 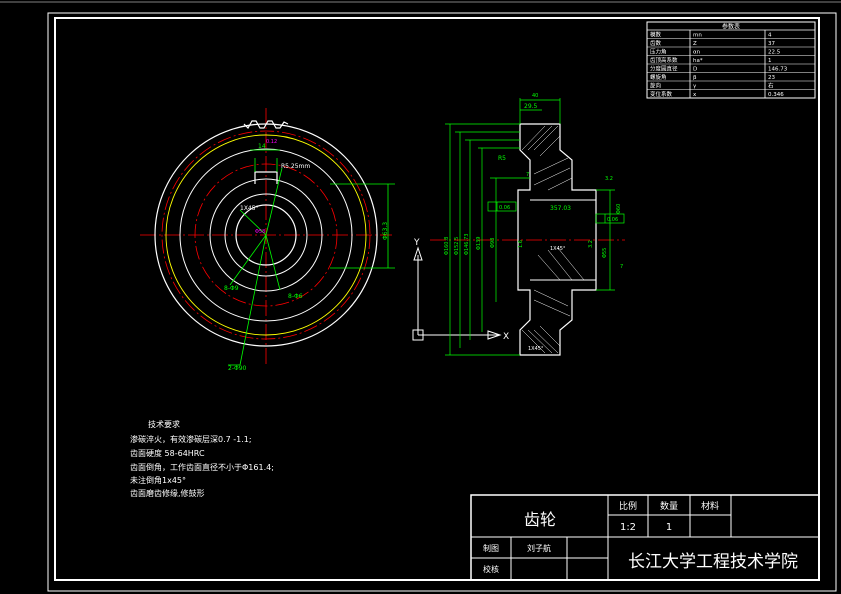 What do you see at coordinates (656, 35) in the screenshot?
I see `param-name-0: 模数` at bounding box center [656, 35].